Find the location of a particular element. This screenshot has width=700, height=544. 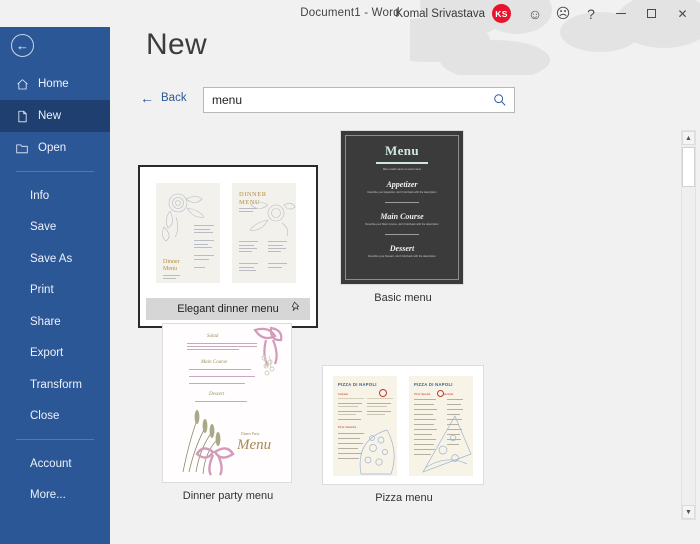

smiley-sad-icon: ☹ is located at coordinates (563, 13).